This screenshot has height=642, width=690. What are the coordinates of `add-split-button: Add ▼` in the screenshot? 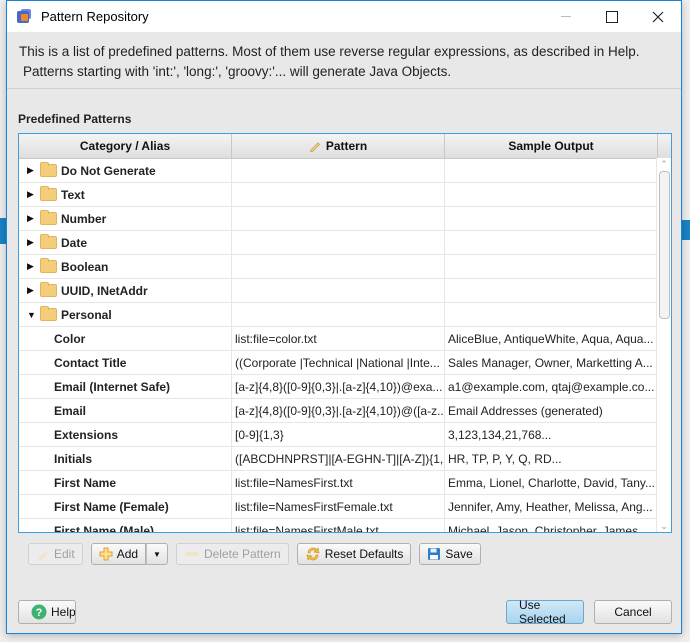 It's located at (129, 554).